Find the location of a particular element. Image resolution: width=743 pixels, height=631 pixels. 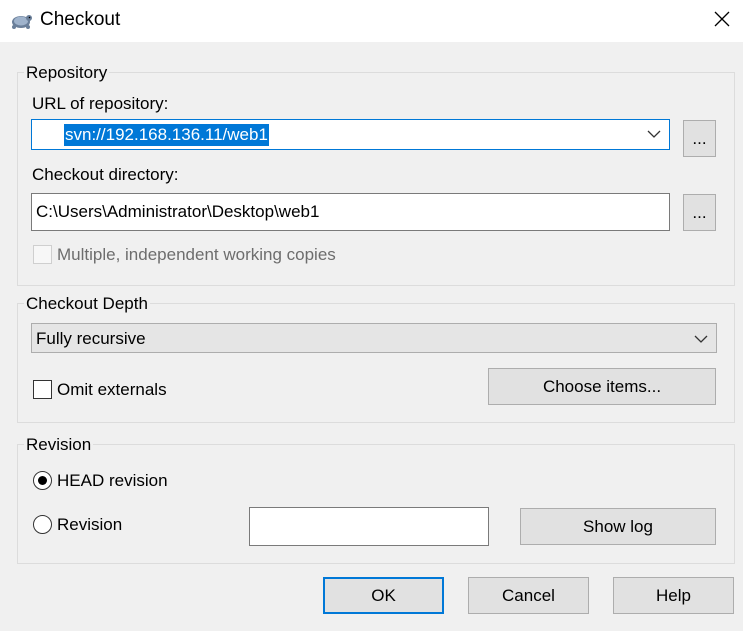

checkout-directory-field: C:\Users\Administrator\Desktop\web1 is located at coordinates (350, 212).